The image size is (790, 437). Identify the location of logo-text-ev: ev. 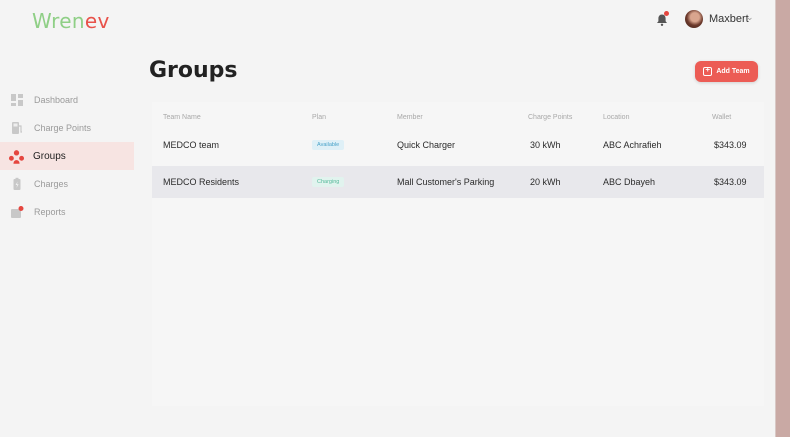
(97, 21).